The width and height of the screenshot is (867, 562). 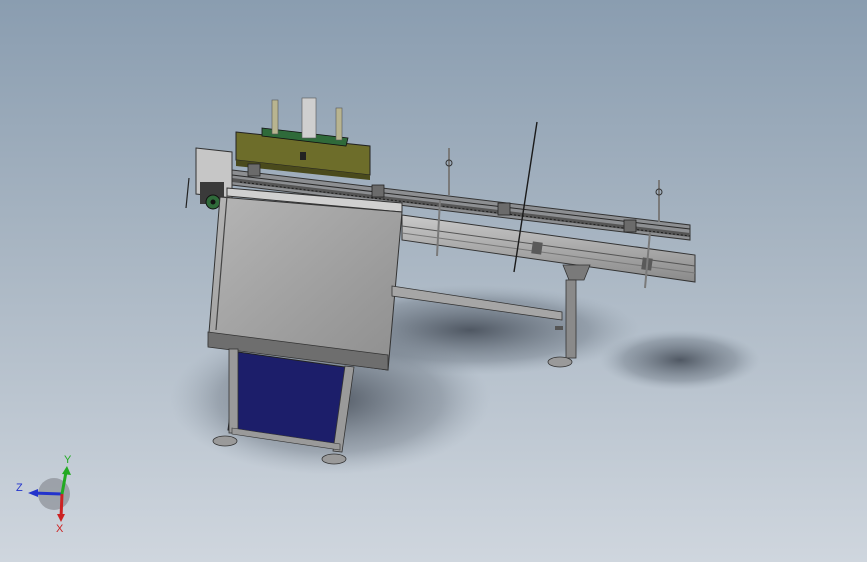 I want to click on z-axis-label: Z, so click(x=19, y=488).